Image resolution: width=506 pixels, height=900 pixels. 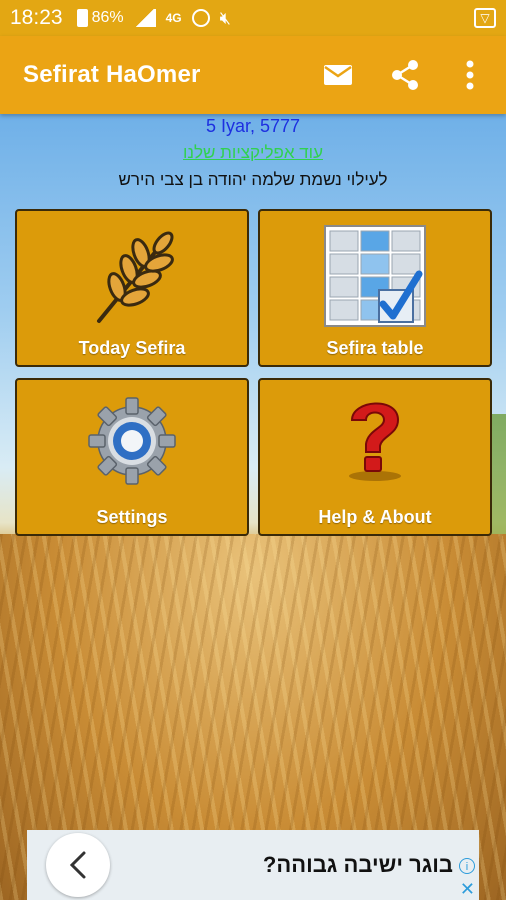 What do you see at coordinates (375, 276) in the screenshot?
I see `table-check-icon` at bounding box center [375, 276].